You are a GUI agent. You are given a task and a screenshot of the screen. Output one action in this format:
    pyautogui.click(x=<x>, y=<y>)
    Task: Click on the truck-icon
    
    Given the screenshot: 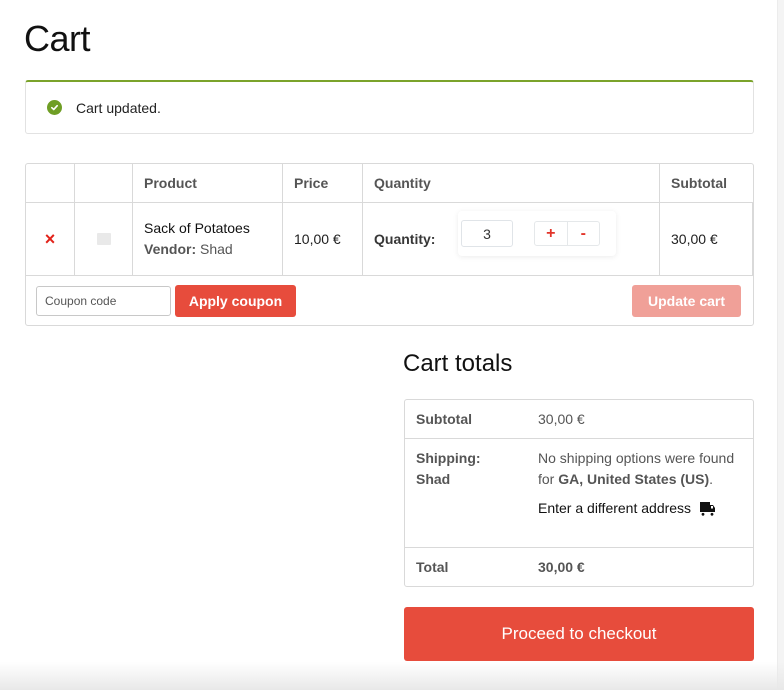 What is the action you would take?
    pyautogui.click(x=708, y=508)
    